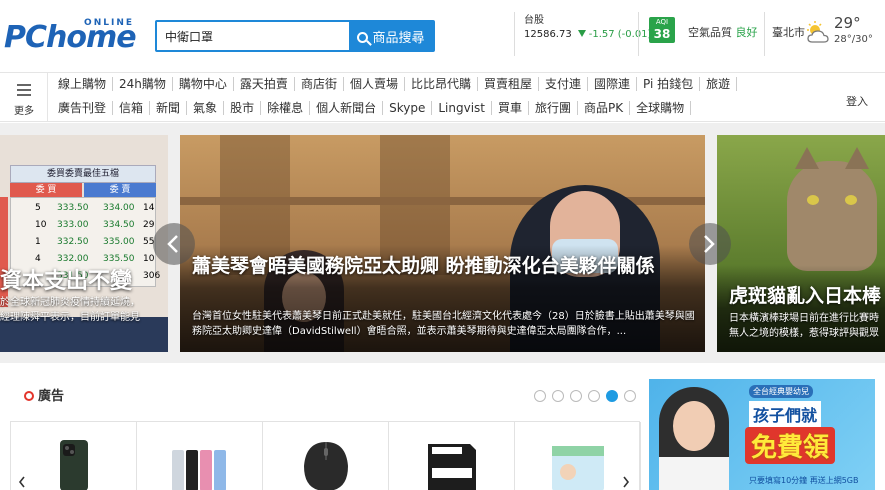 This screenshot has height=490, width=885. What do you see at coordinates (264, 84) in the screenshot?
I see `nav-link: 露天拍賣` at bounding box center [264, 84].